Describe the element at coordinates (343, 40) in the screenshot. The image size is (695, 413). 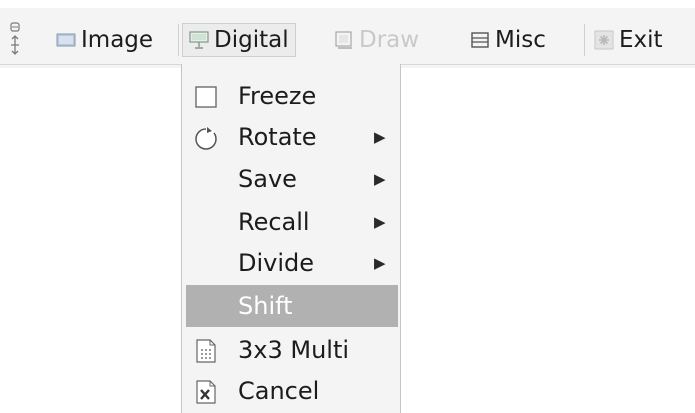
I see `draw-icon` at that location.